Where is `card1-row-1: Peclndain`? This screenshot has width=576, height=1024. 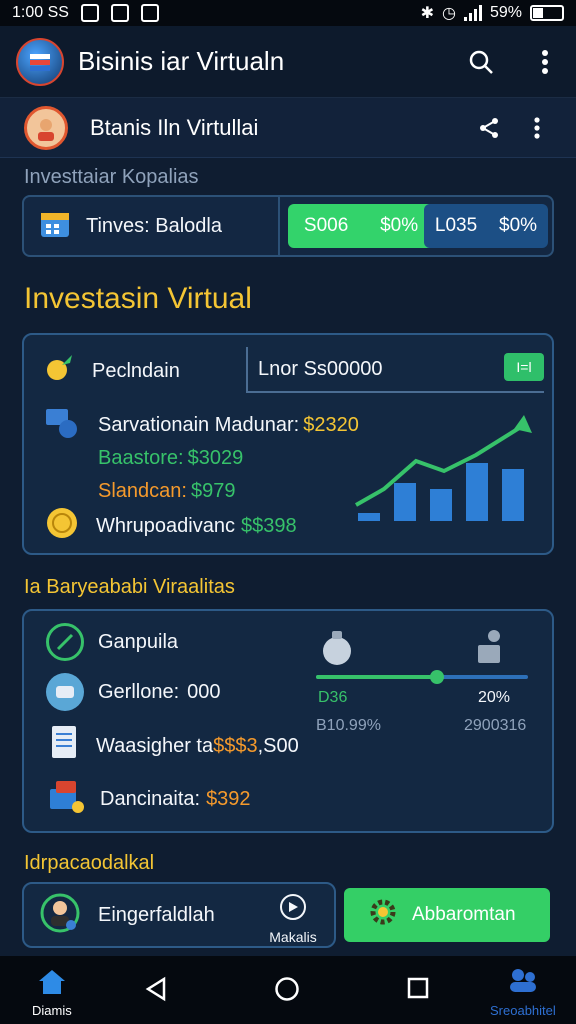 card1-row-1: Peclndain is located at coordinates (111, 371).